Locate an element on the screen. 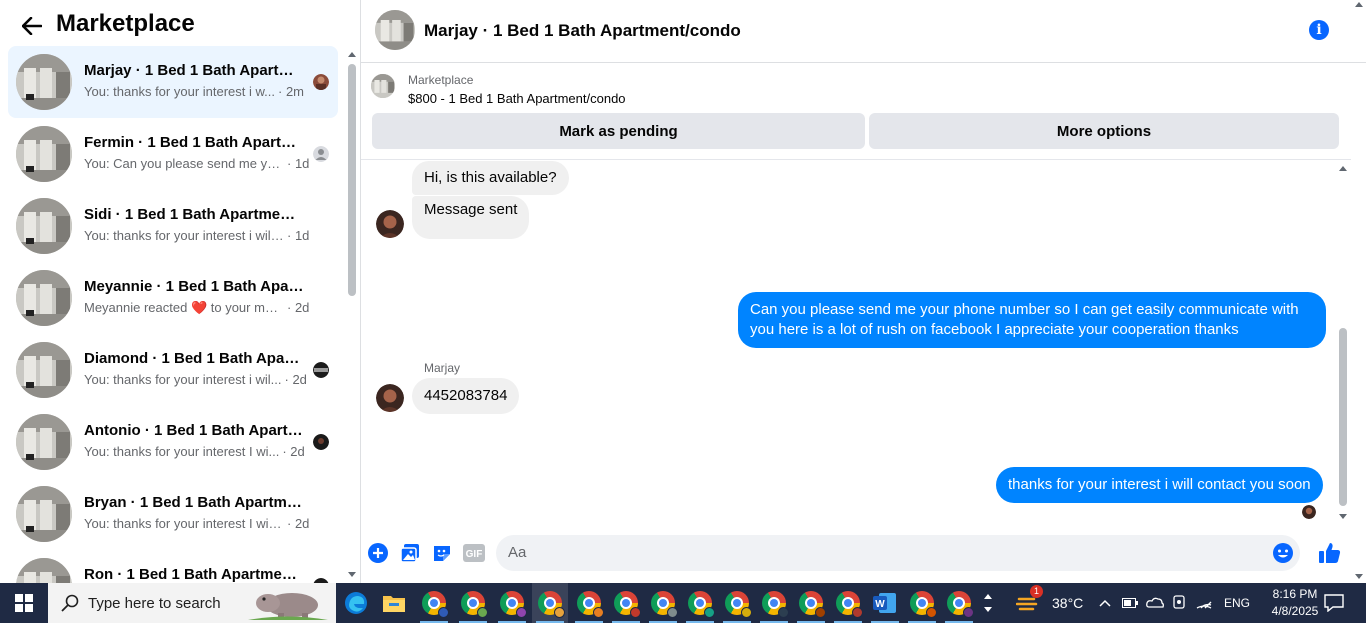 This screenshot has height=623, width=1366. more-options-button: More options is located at coordinates (1104, 131).